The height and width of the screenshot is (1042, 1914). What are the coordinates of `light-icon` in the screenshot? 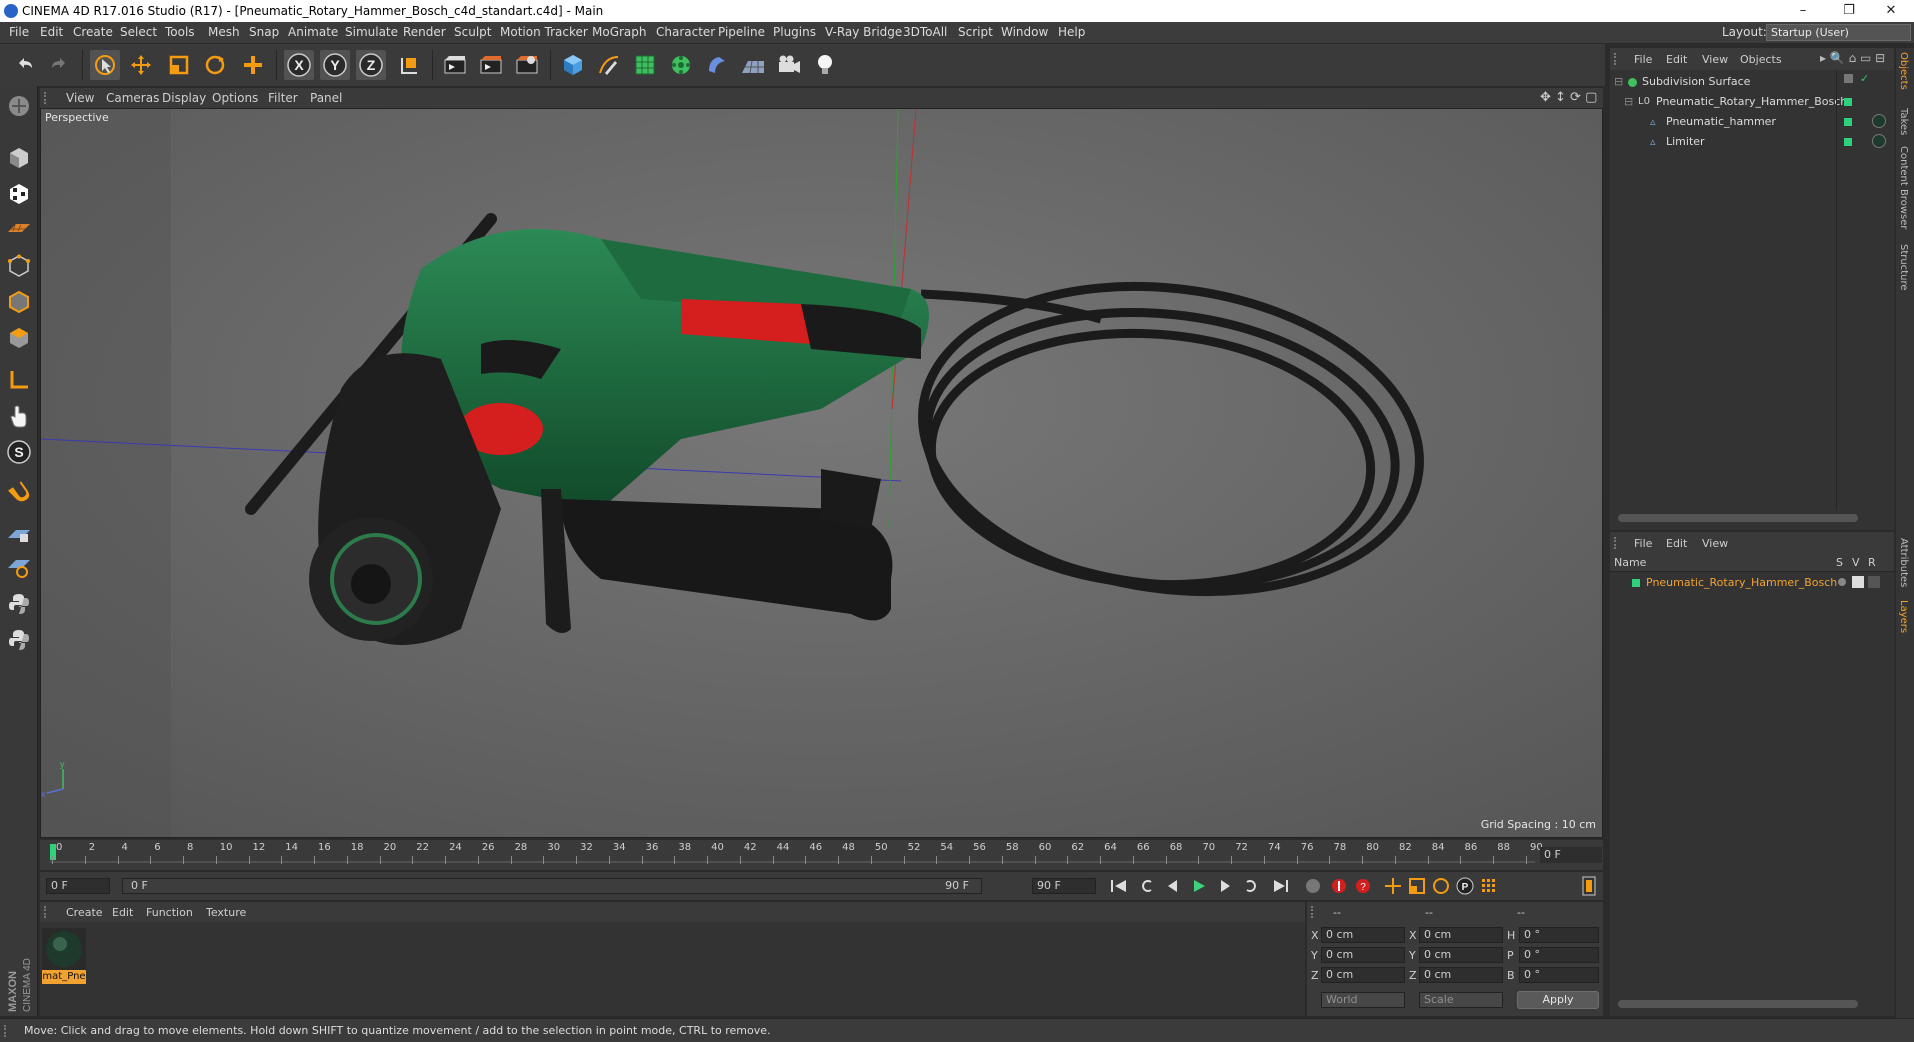 It's located at (825, 65).